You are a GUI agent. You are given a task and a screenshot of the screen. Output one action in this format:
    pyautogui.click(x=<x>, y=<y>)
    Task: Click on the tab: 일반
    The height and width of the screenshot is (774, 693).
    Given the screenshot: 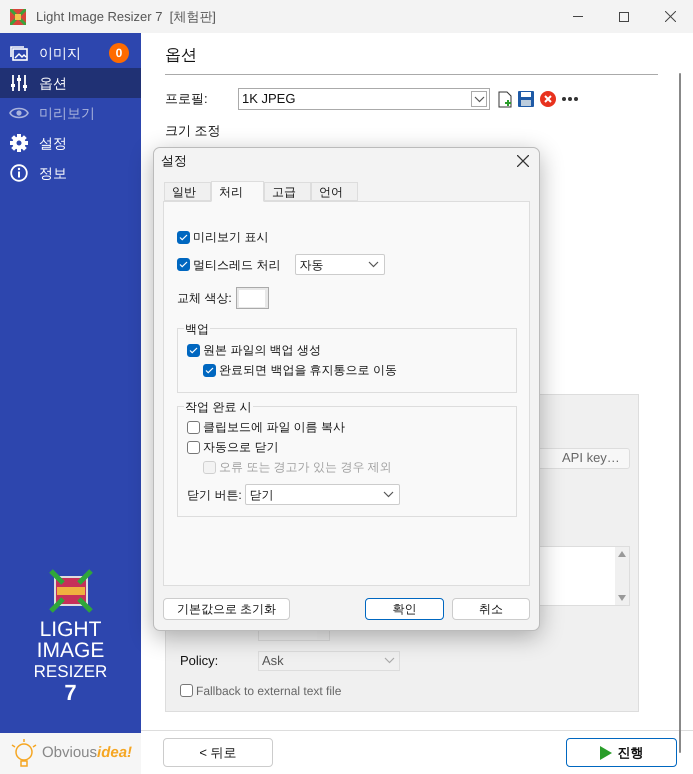 What is the action you would take?
    pyautogui.click(x=187, y=191)
    